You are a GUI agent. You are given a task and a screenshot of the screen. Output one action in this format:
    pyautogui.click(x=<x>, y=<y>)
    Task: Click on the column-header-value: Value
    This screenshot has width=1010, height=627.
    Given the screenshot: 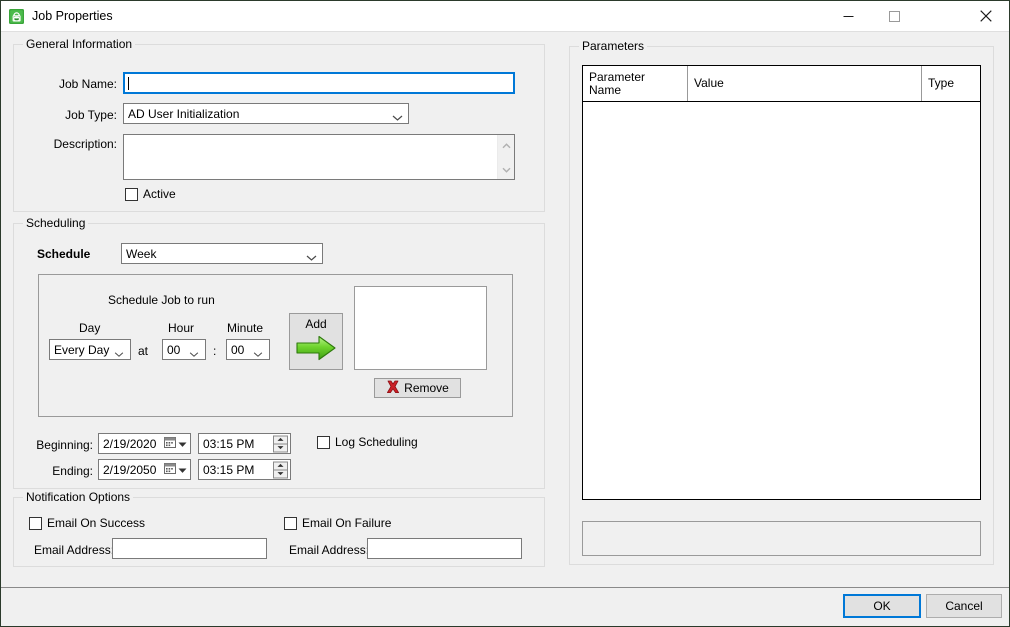 What is the action you would take?
    pyautogui.click(x=805, y=83)
    